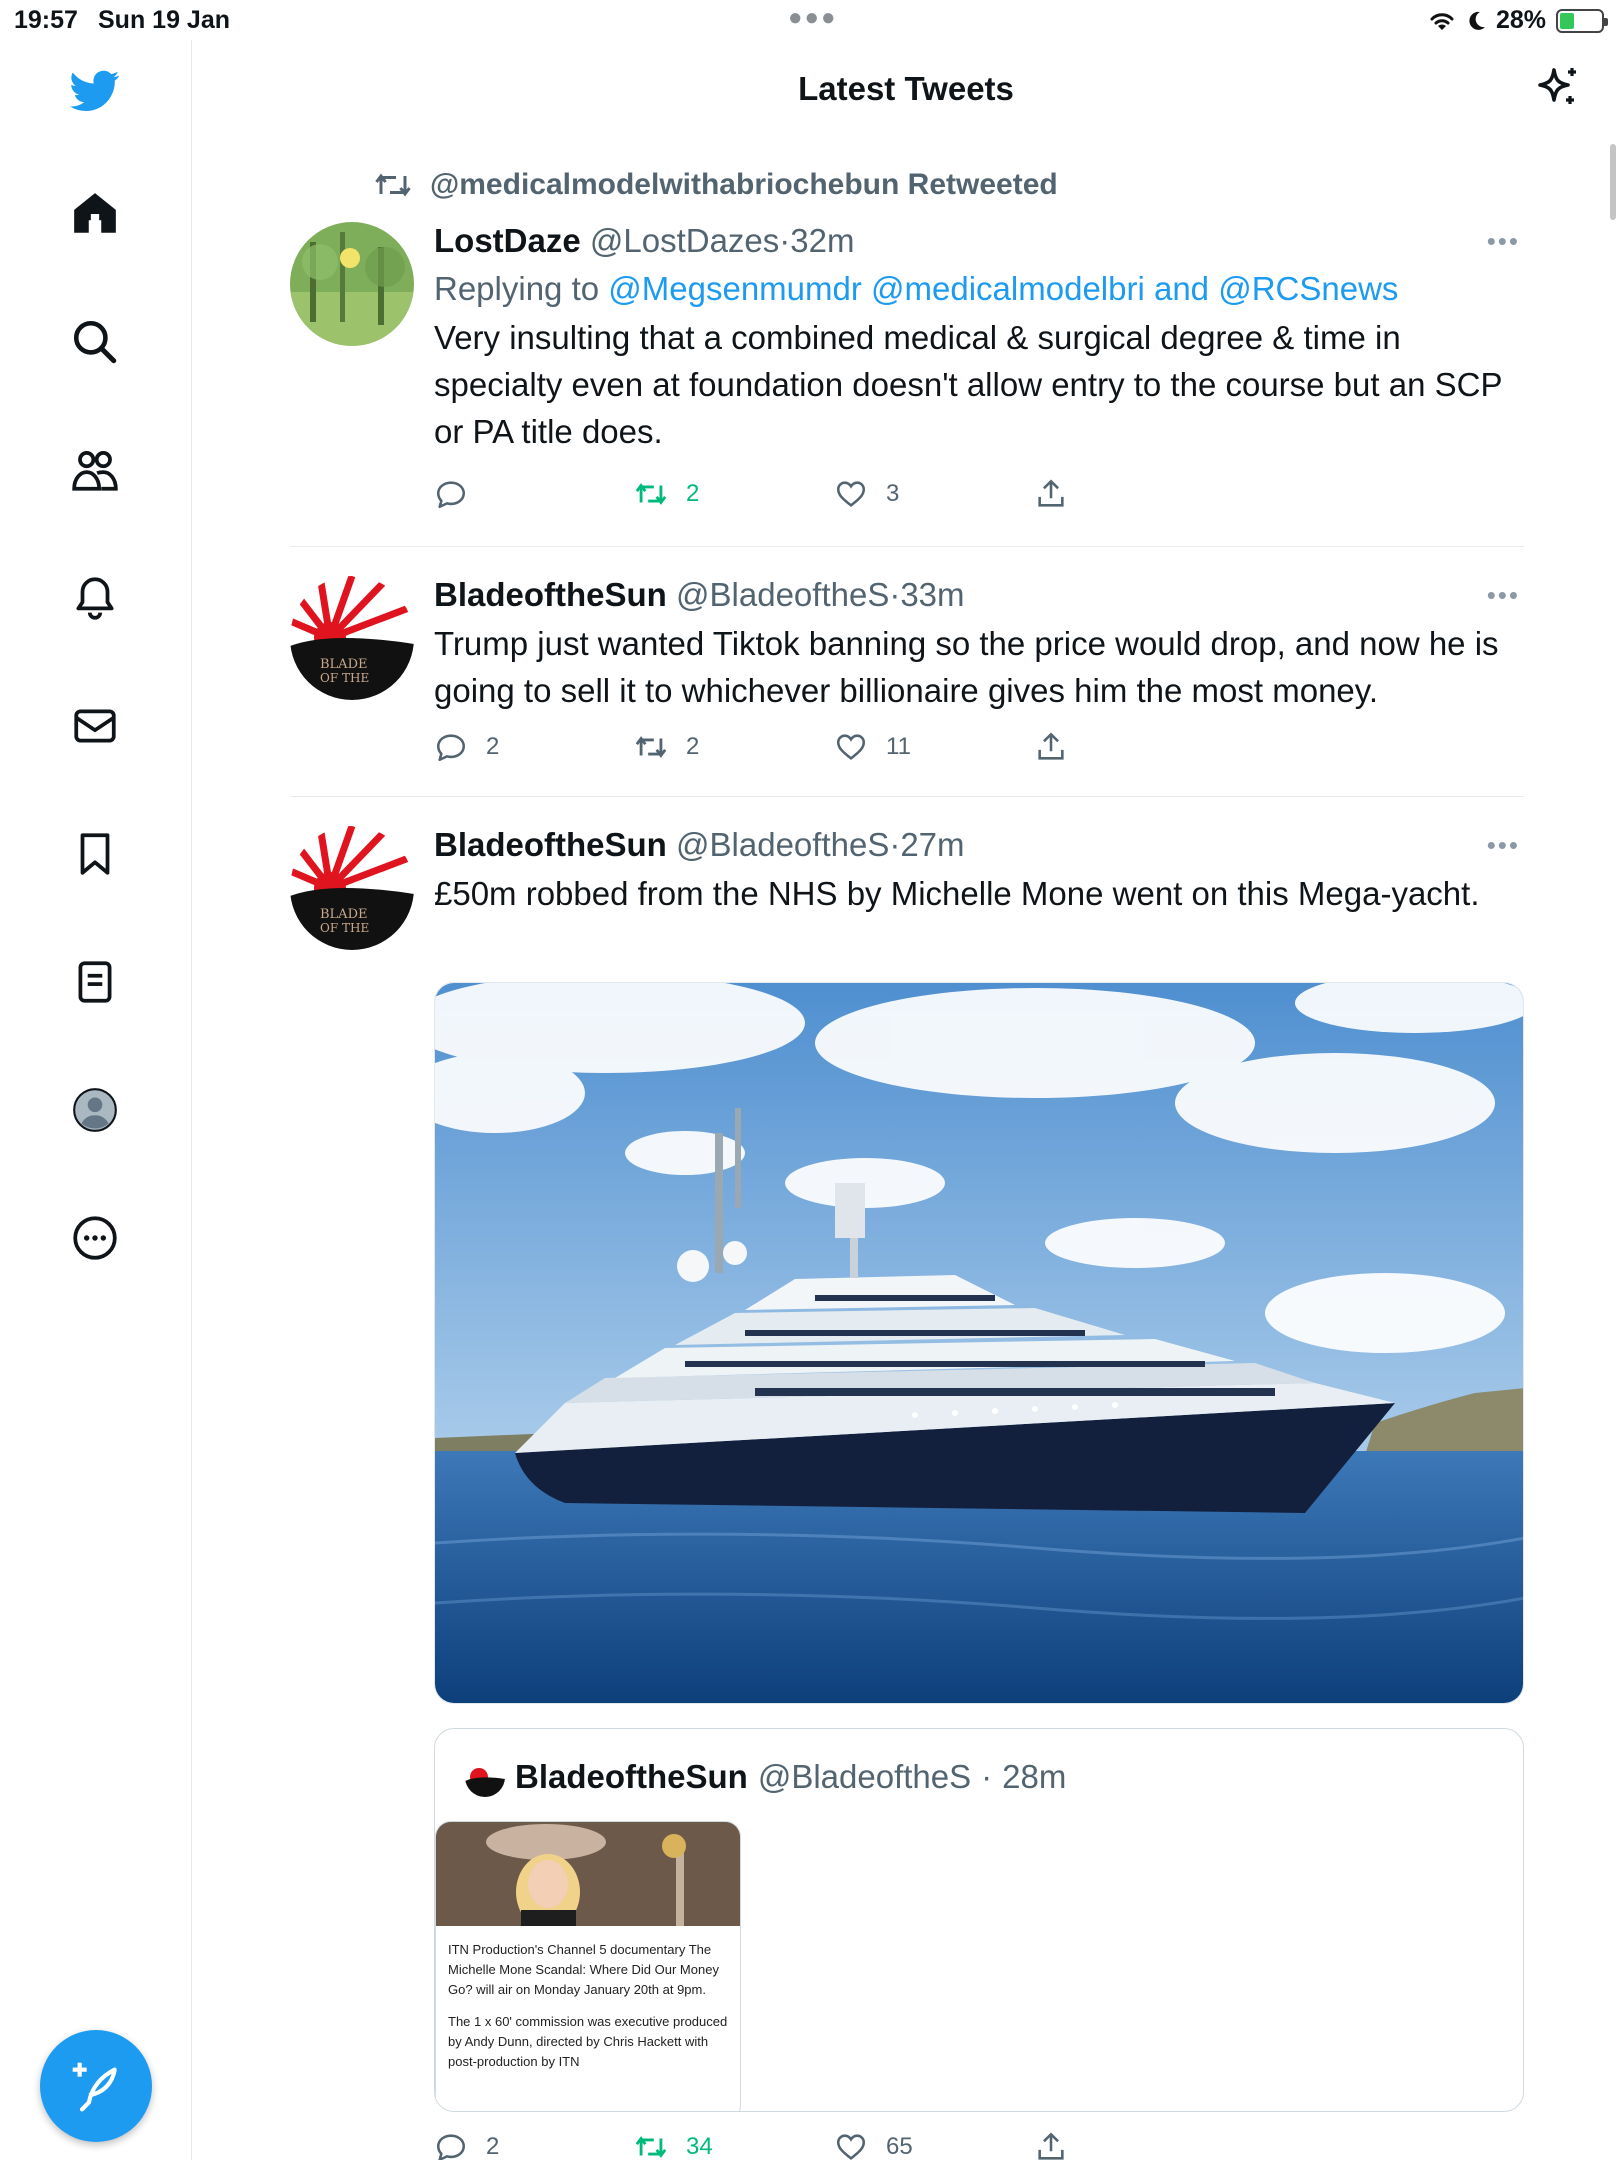 The width and height of the screenshot is (1620, 2160). I want to click on quoted-photo, so click(588, 1876).